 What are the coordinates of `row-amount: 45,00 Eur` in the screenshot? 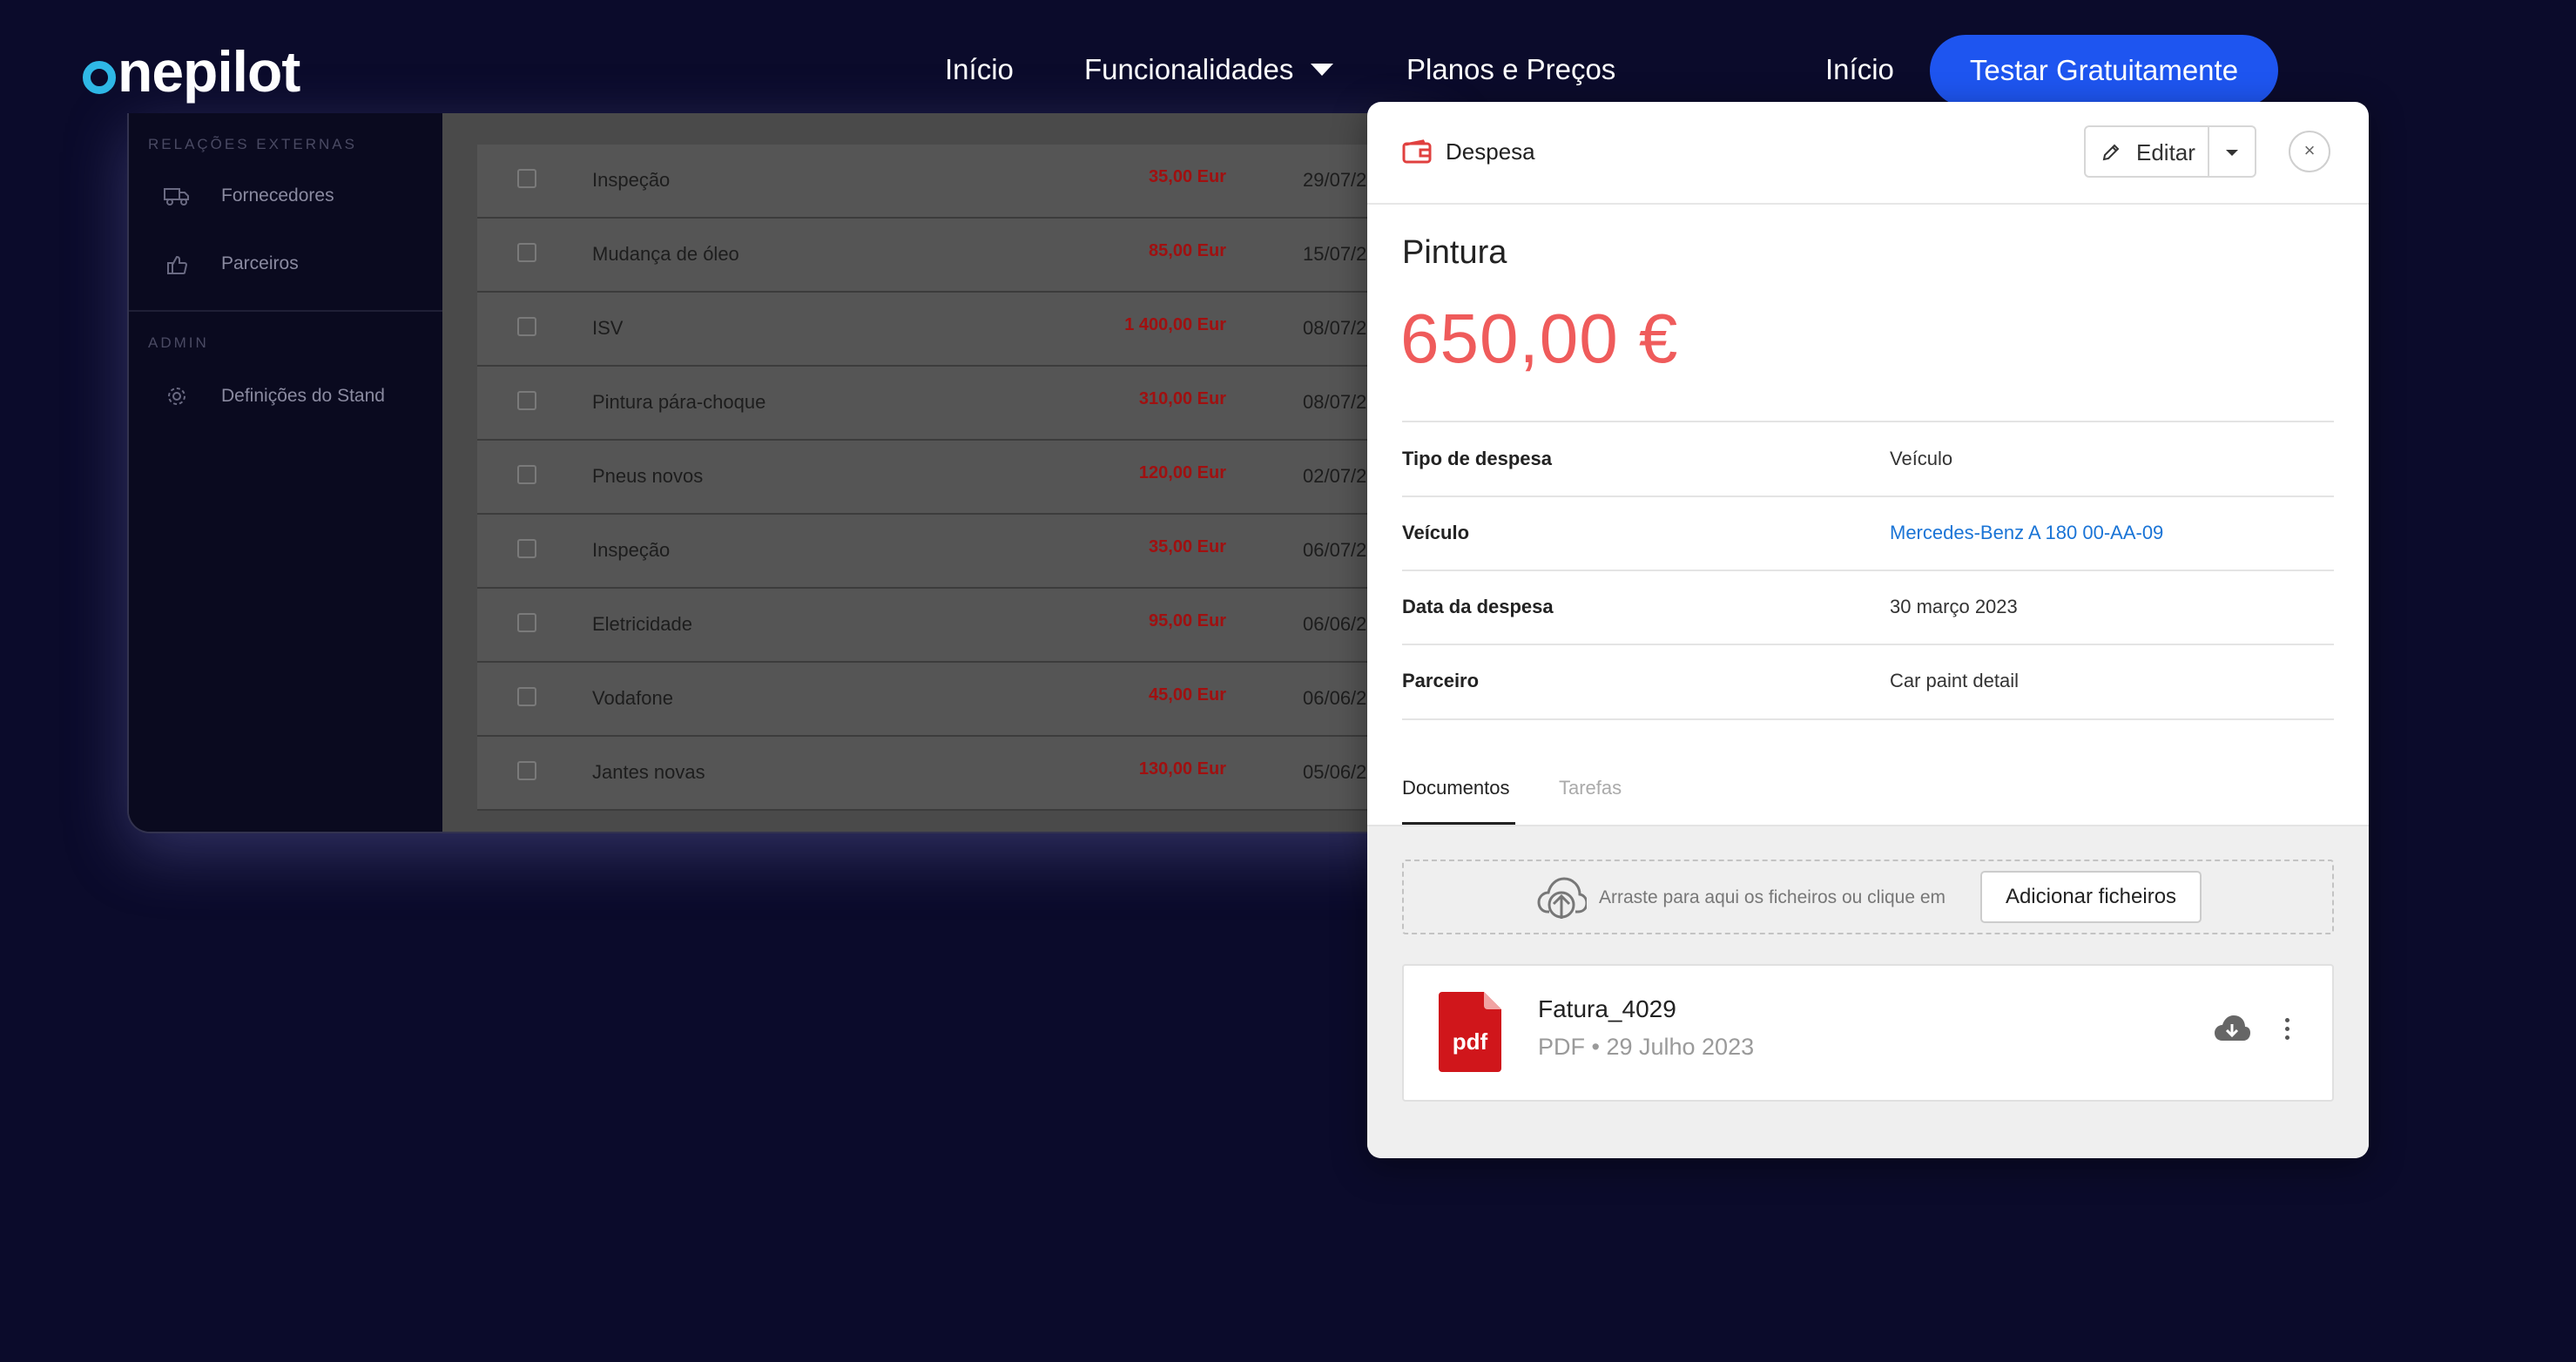 It's located at (1187, 695).